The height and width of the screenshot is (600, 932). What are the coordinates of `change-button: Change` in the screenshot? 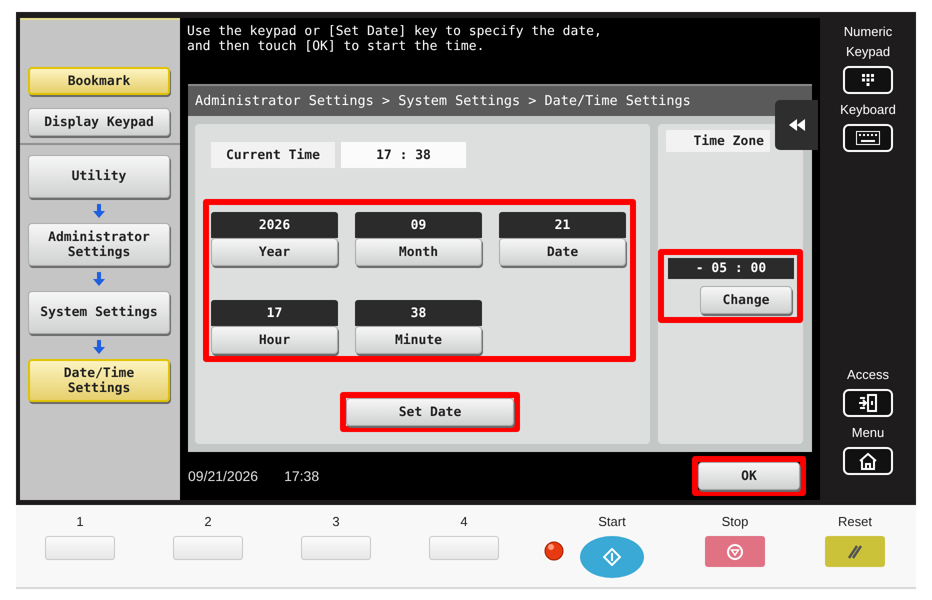 It's located at (746, 300).